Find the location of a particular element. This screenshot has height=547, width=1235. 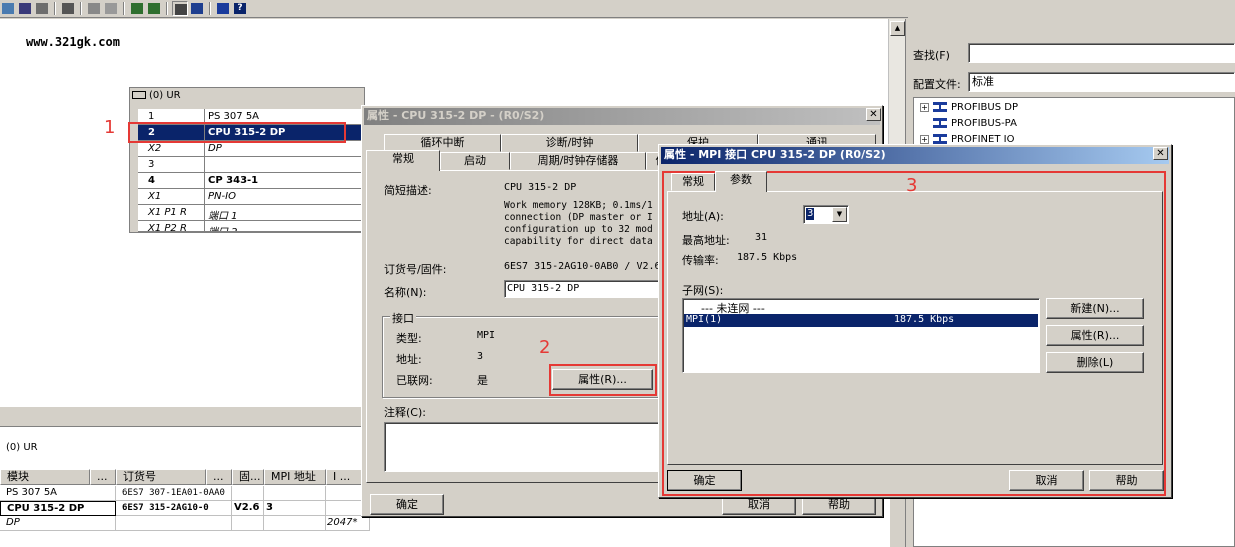

save-icon is located at coordinates (25, 8).